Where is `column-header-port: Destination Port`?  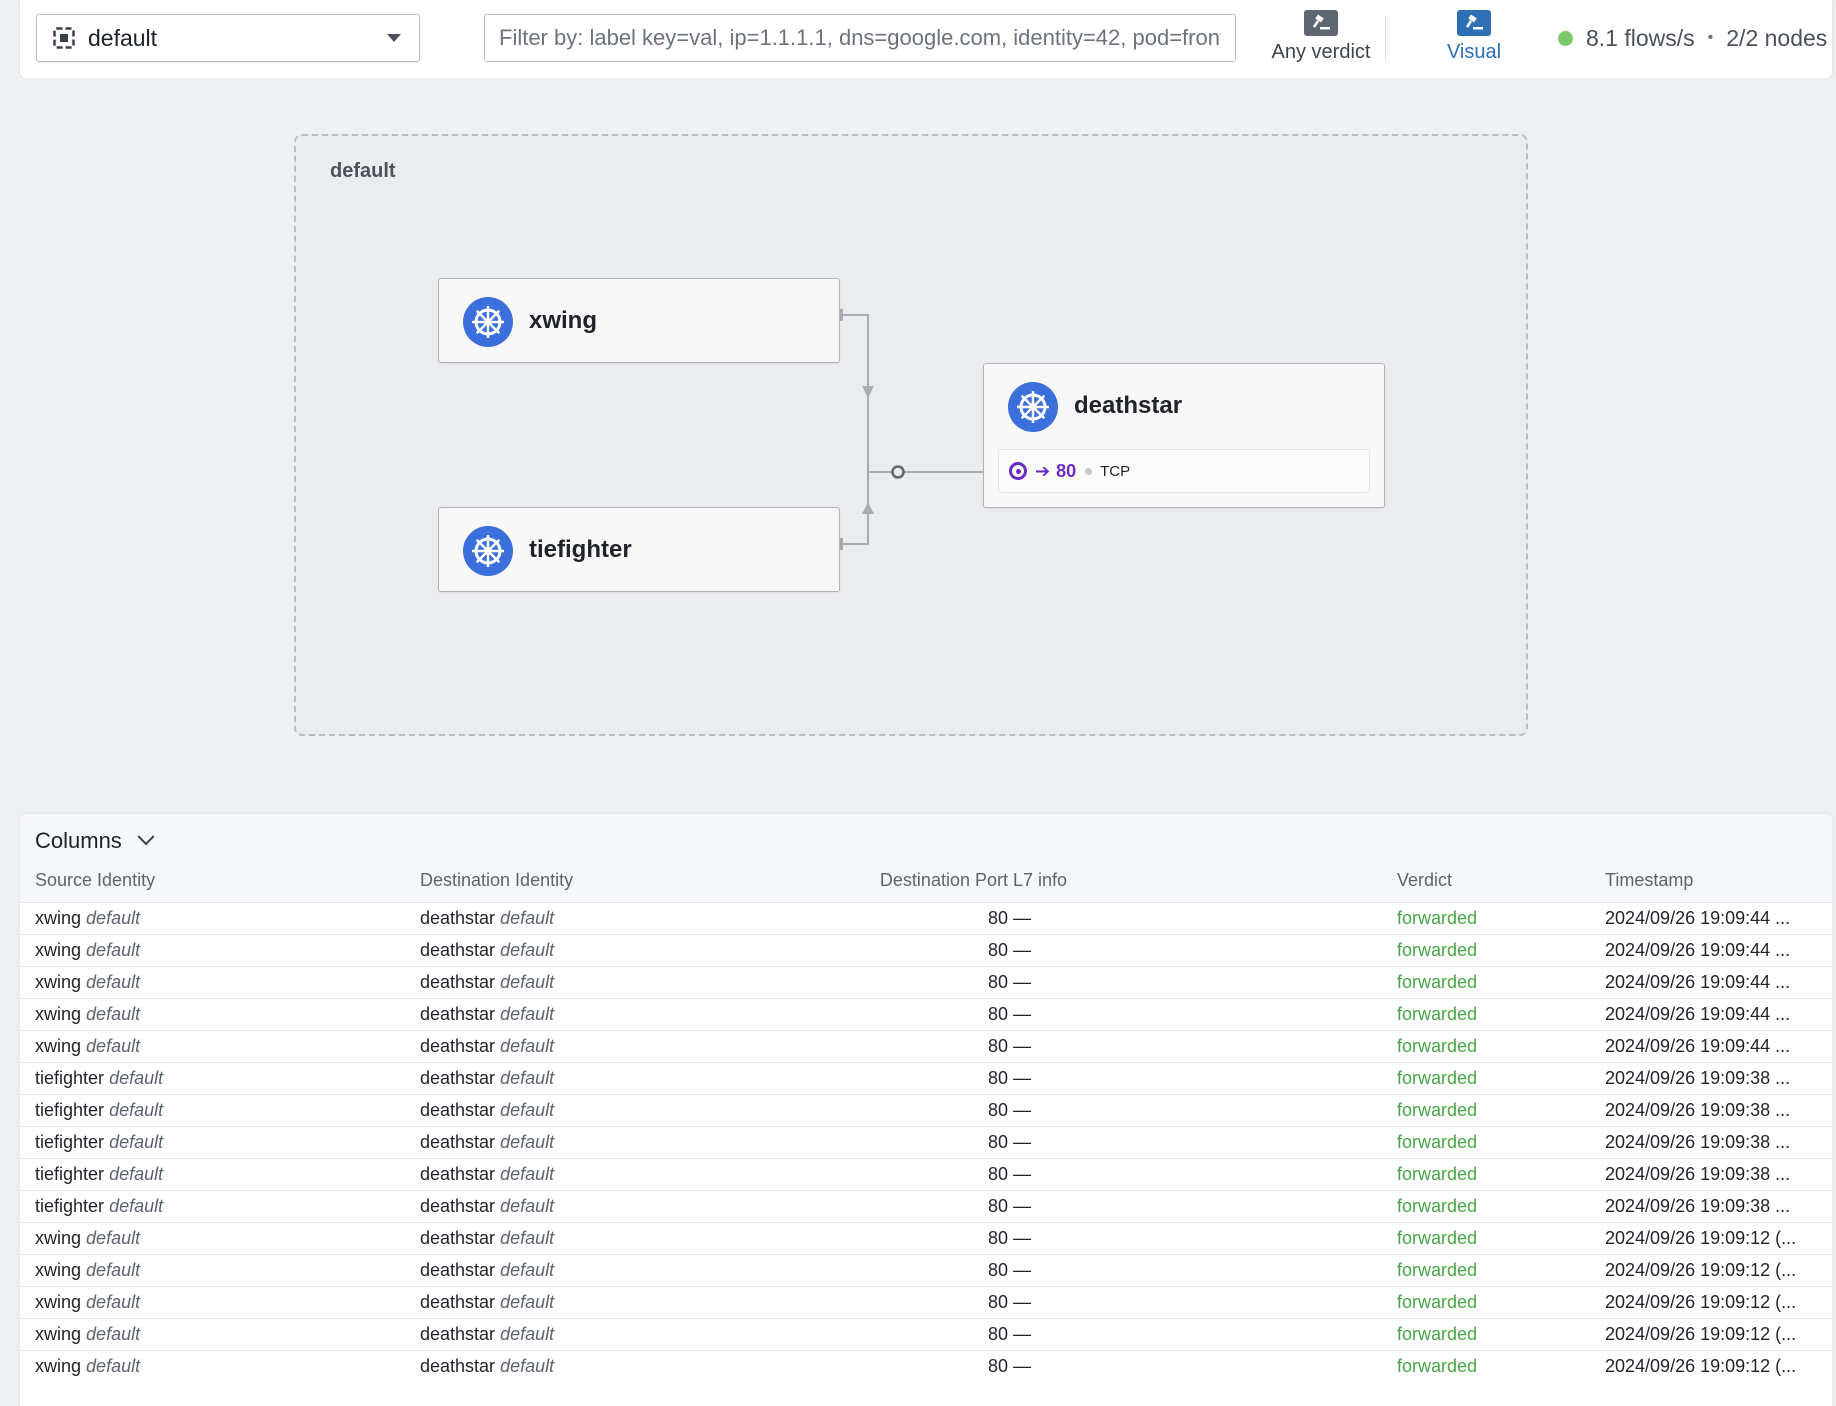
column-header-port: Destination Port is located at coordinates (924, 880).